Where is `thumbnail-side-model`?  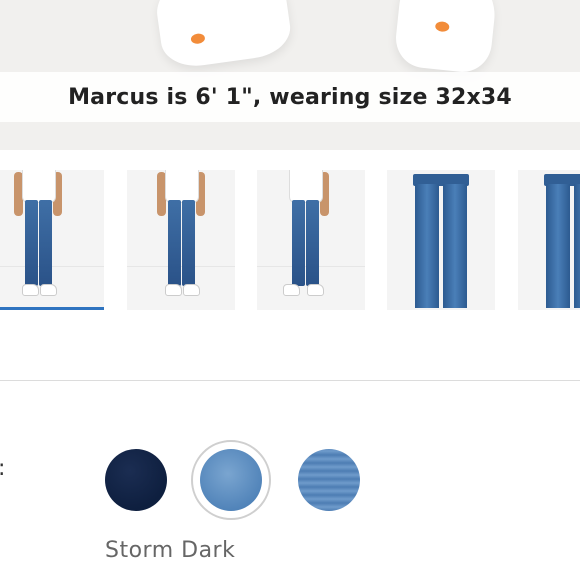 thumbnail-side-model is located at coordinates (311, 240).